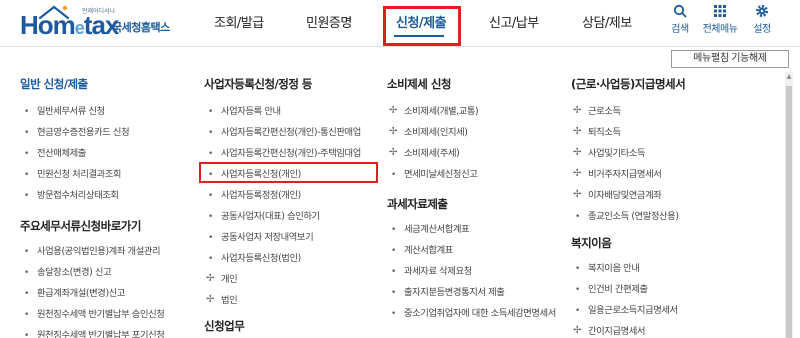 The image size is (800, 338). What do you see at coordinates (628, 84) in the screenshot?
I see `column-title: (근로·사업등)지급명세서` at bounding box center [628, 84].